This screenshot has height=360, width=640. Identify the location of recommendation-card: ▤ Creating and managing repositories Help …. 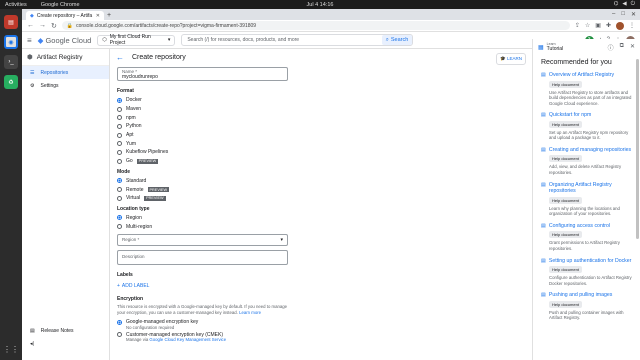
(586, 162).